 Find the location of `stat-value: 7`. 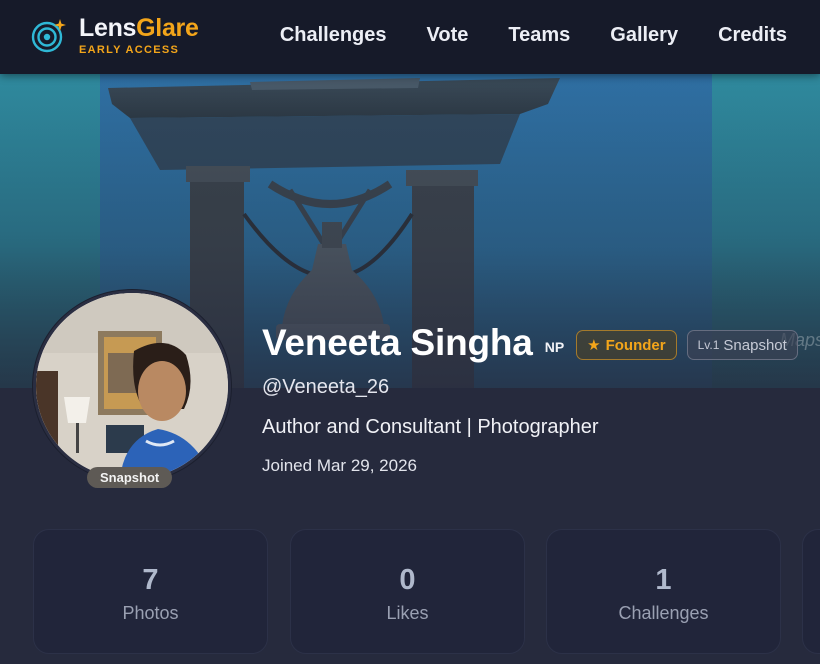

stat-value: 7 is located at coordinates (150, 580).